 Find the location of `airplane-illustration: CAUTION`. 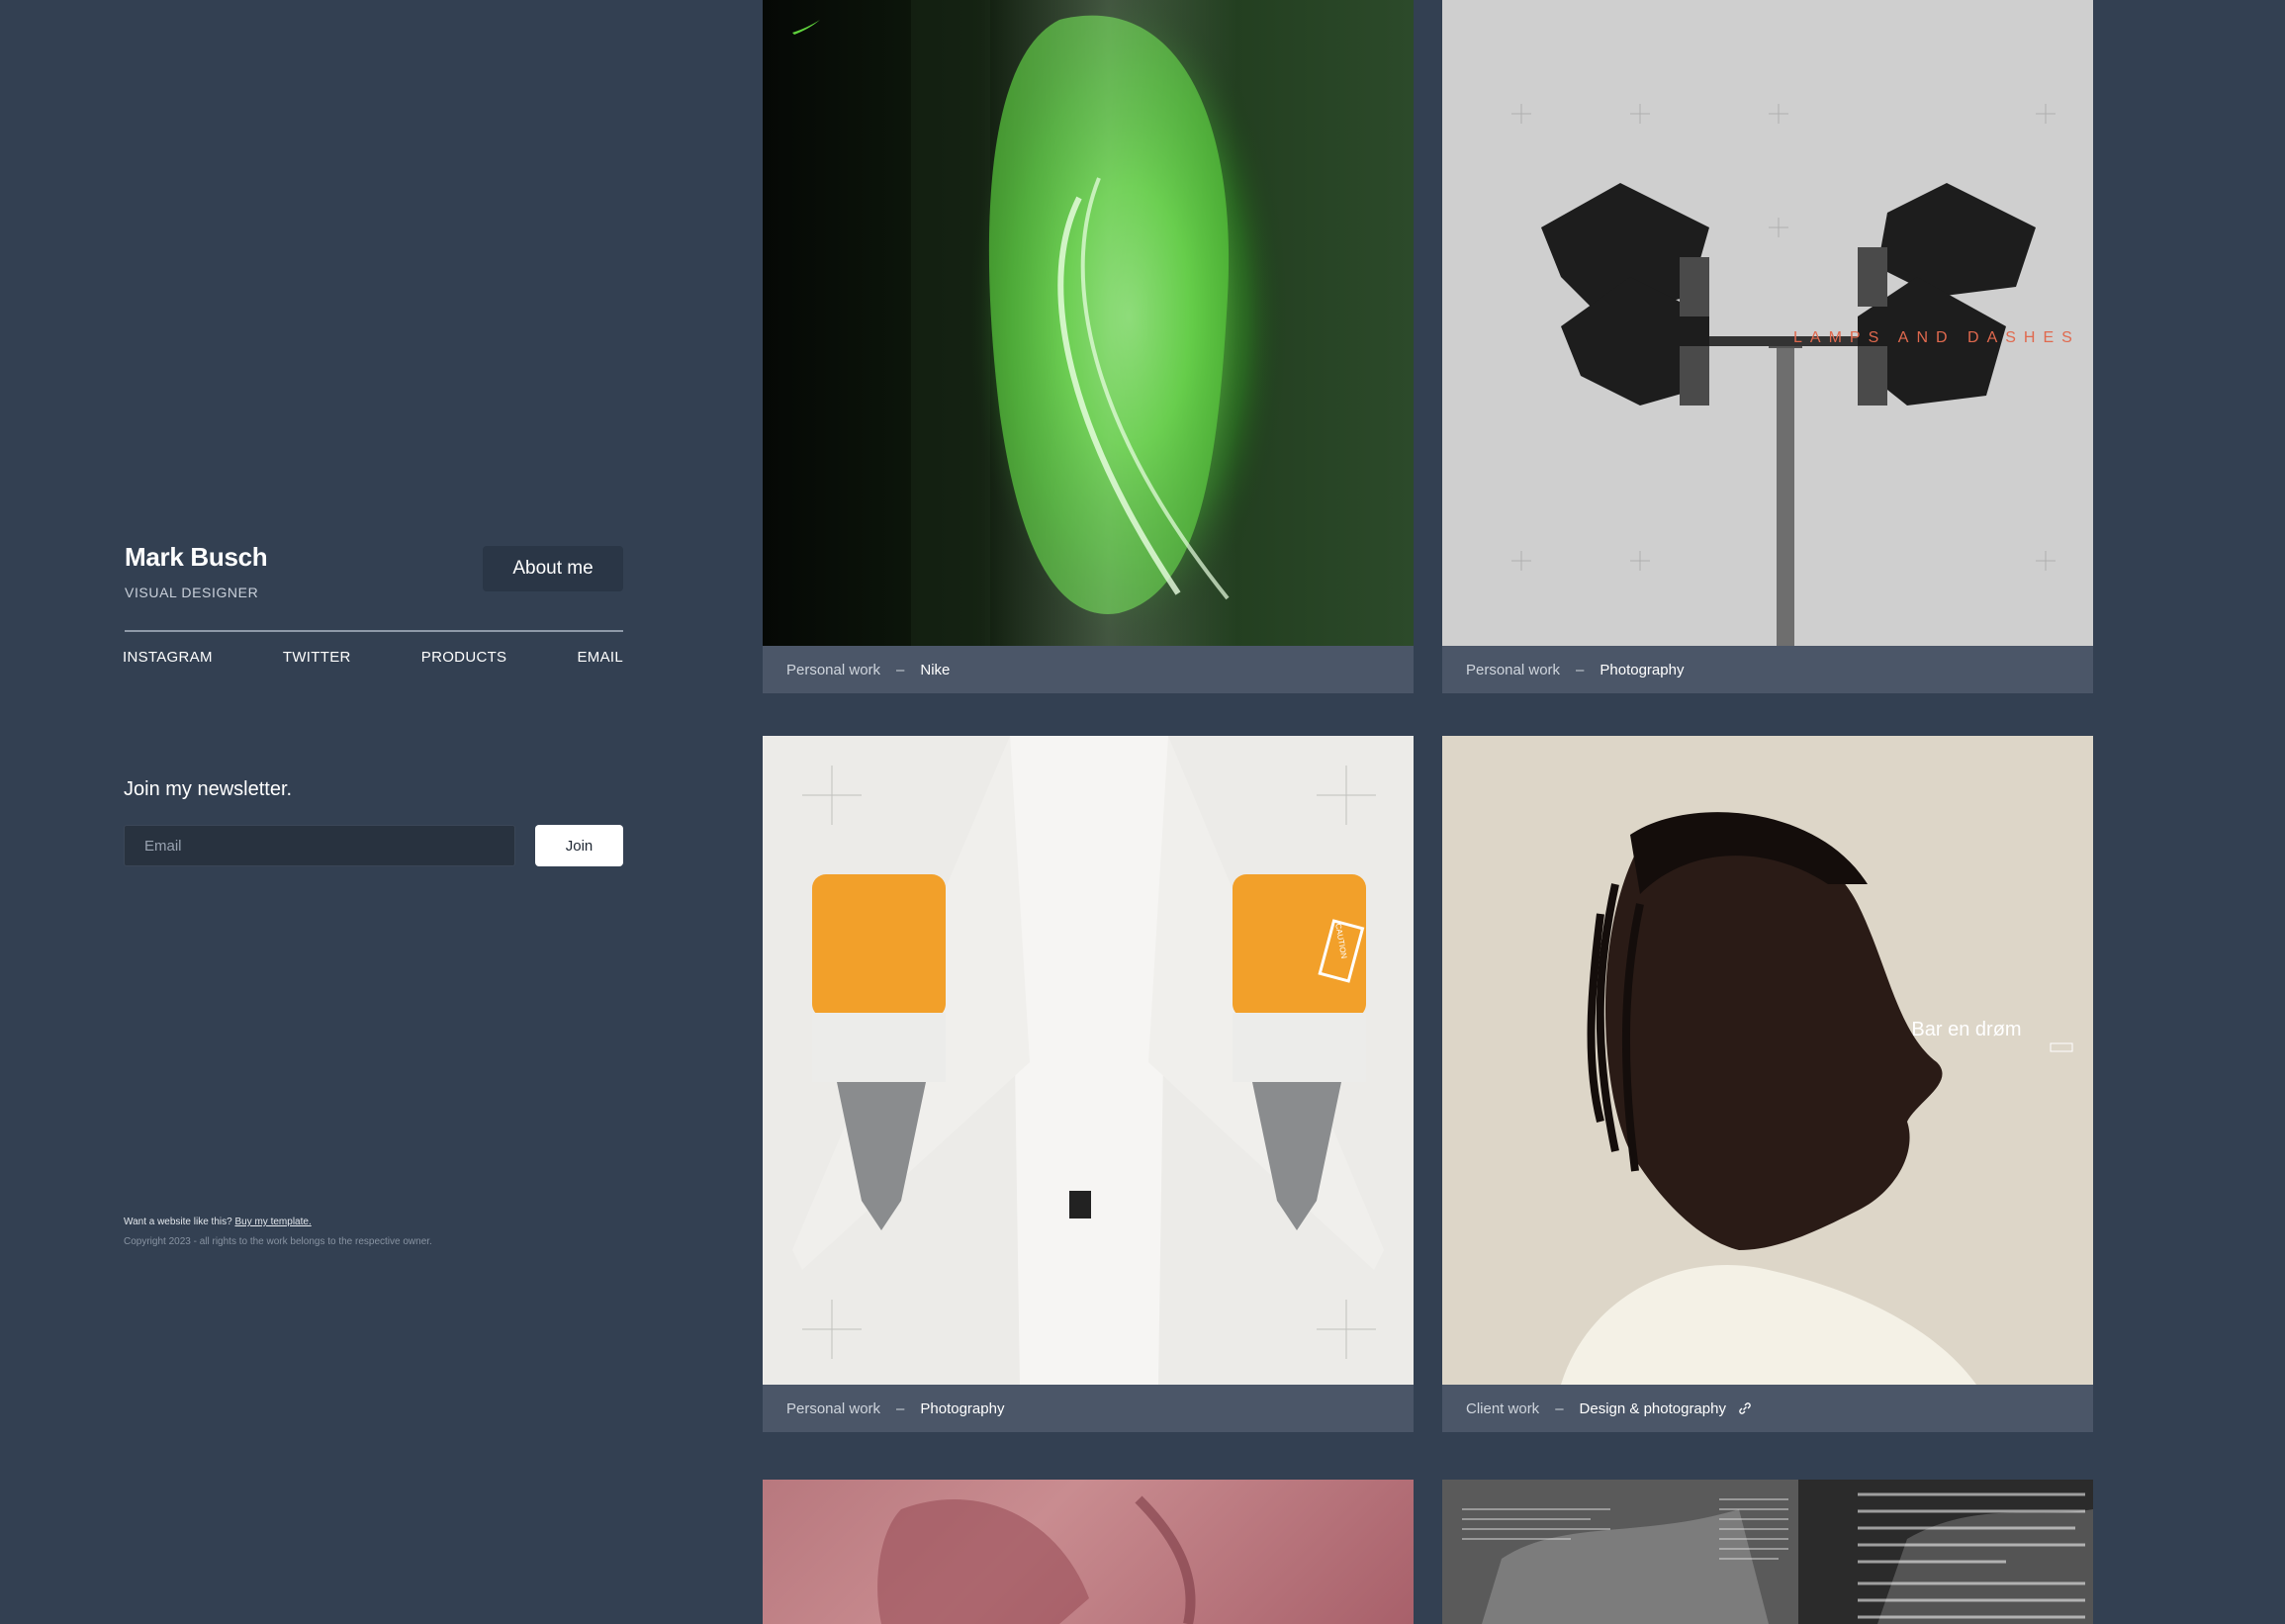

airplane-illustration: CAUTION is located at coordinates (1088, 1060).